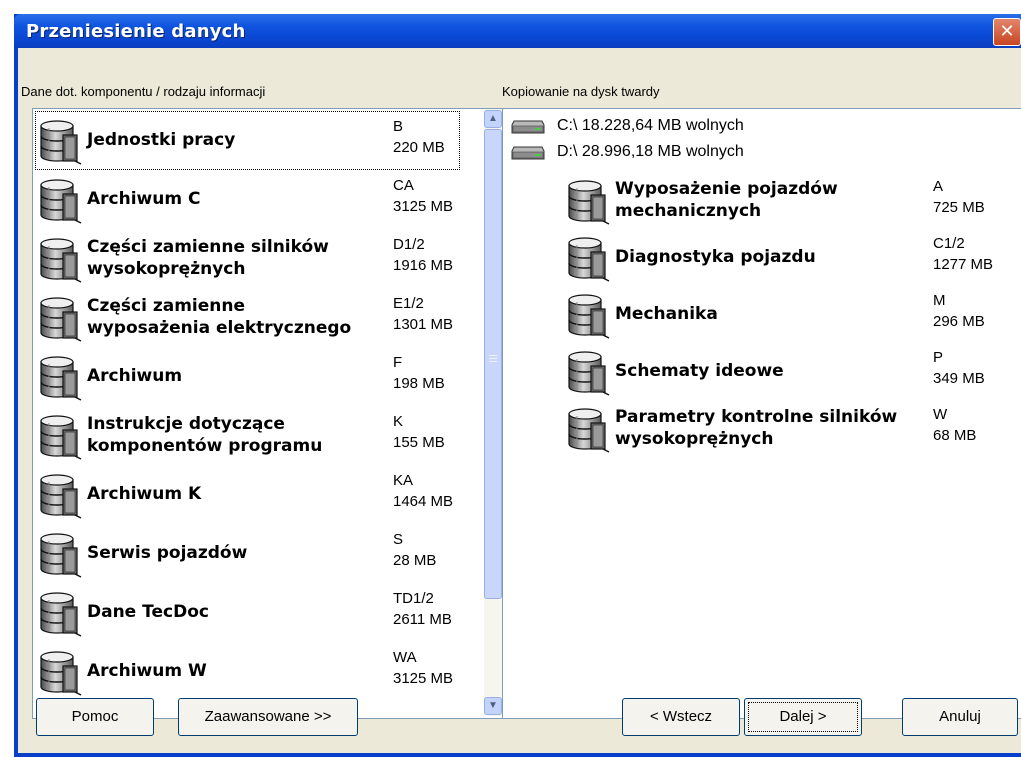  I want to click on item-code-size: A 725 MB, so click(959, 197).